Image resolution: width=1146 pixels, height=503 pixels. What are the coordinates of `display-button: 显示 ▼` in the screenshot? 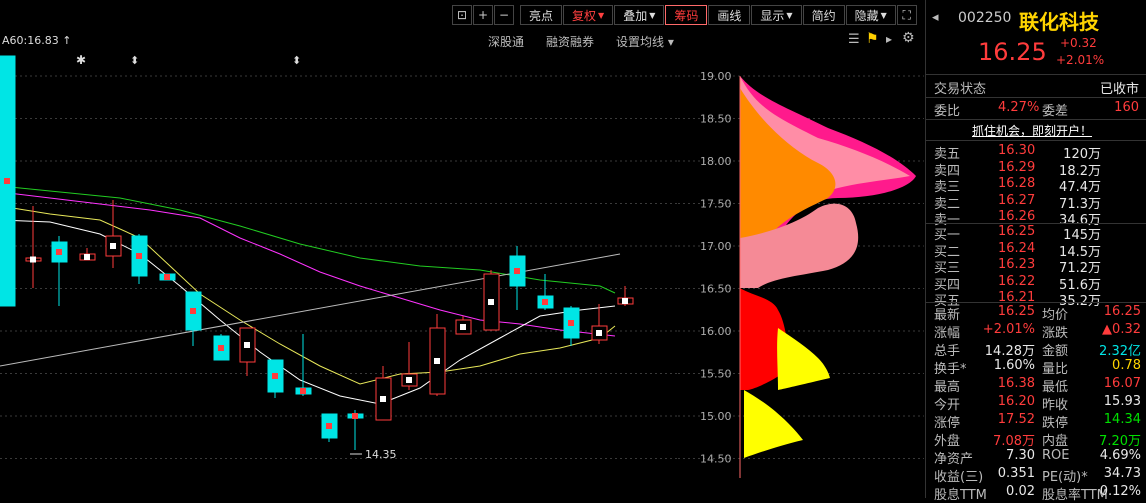 It's located at (776, 15).